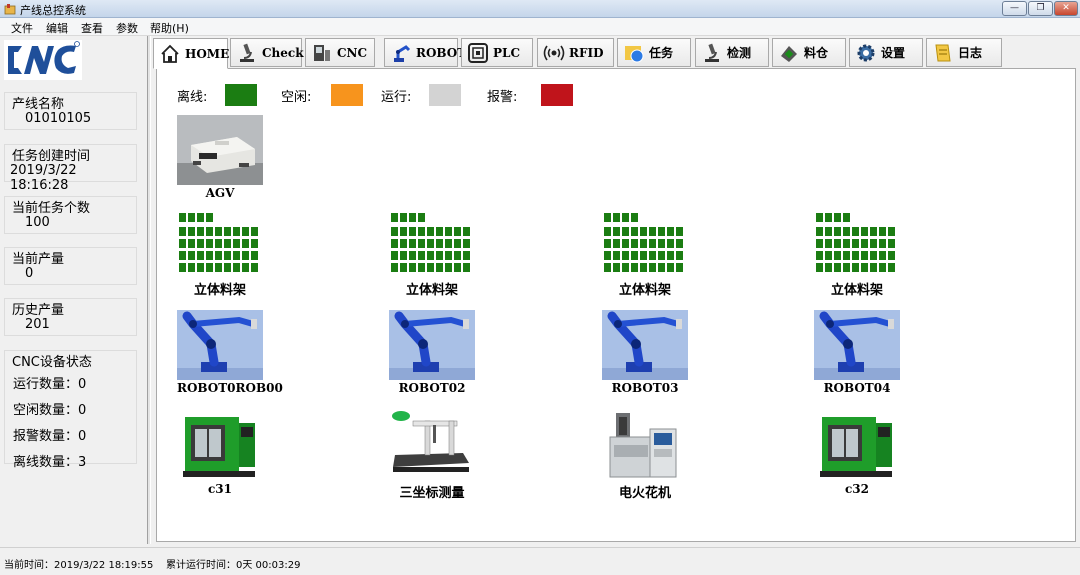 The height and width of the screenshot is (575, 1080). I want to click on rfid-signal-icon, so click(554, 52).